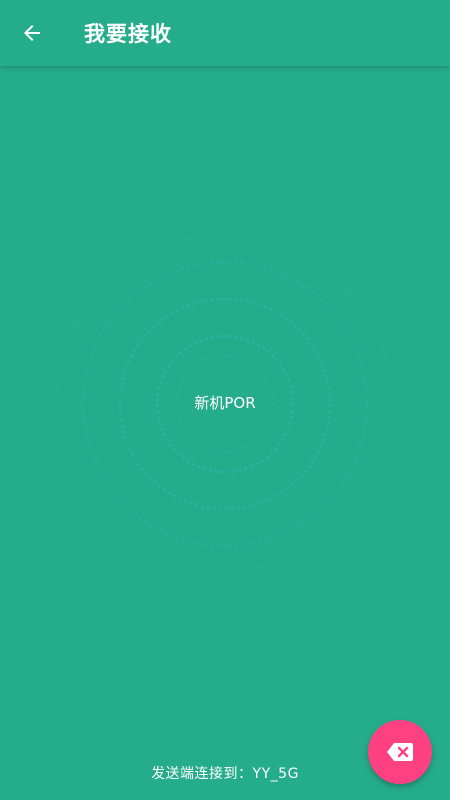  I want to click on back-button, so click(32, 33).